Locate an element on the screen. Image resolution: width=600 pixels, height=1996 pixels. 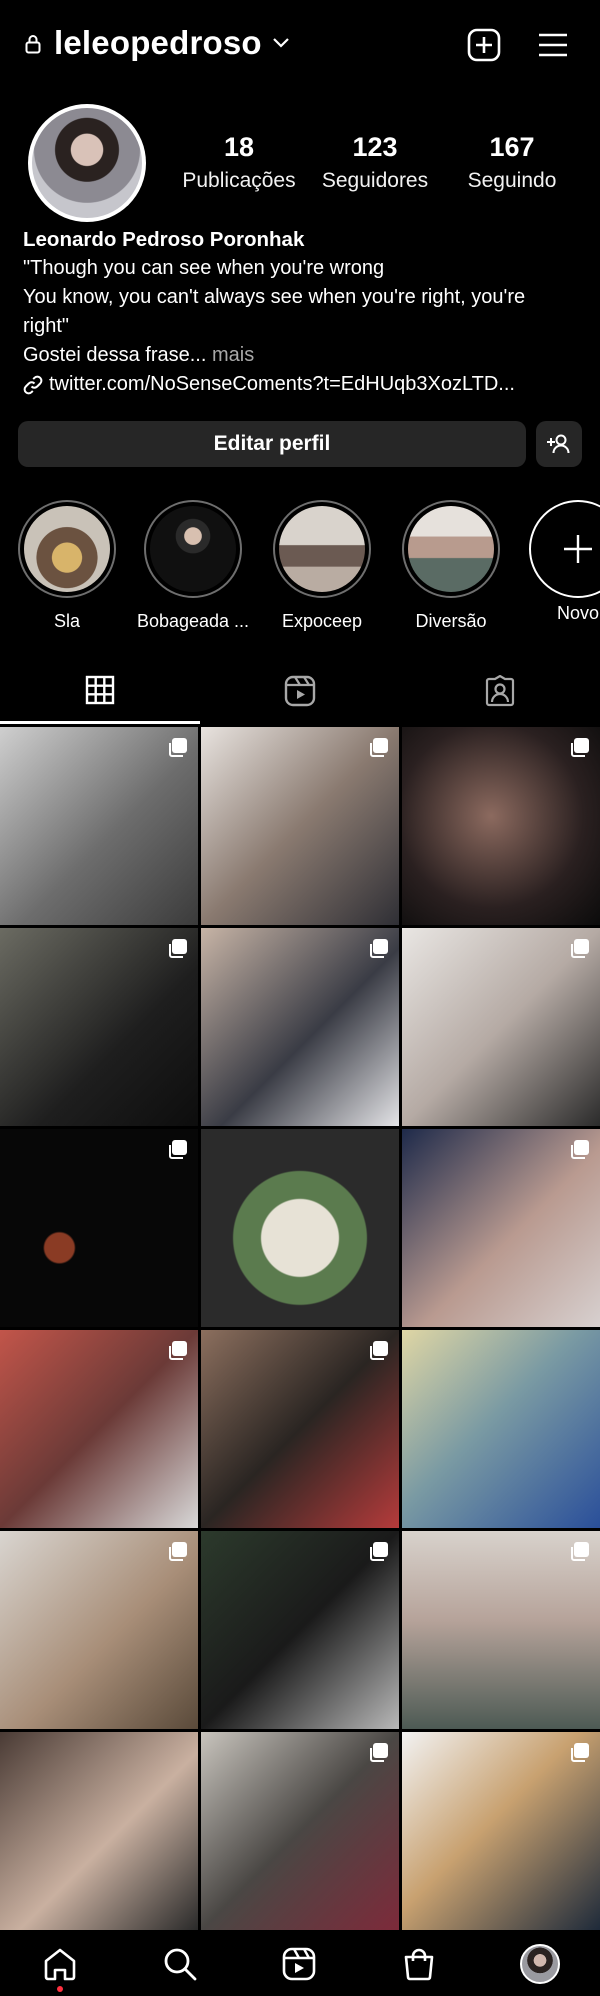
bottom-navigation is located at coordinates (300, 1964).